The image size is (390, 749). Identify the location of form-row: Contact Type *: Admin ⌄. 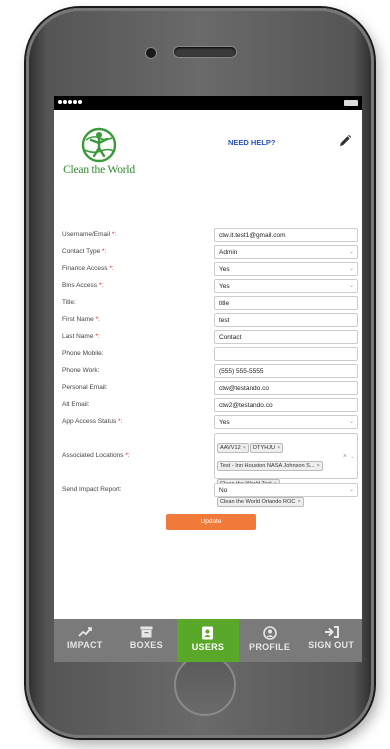
(210, 252).